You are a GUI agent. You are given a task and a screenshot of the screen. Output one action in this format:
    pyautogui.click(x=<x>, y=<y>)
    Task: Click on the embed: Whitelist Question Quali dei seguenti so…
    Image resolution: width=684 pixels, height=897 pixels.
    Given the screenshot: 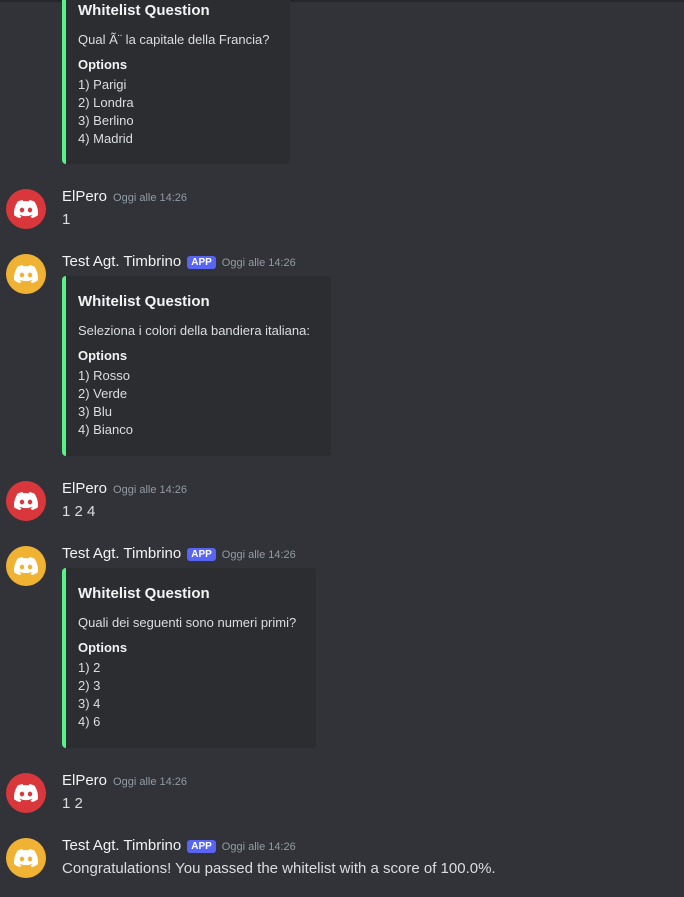 What is the action you would take?
    pyautogui.click(x=189, y=658)
    